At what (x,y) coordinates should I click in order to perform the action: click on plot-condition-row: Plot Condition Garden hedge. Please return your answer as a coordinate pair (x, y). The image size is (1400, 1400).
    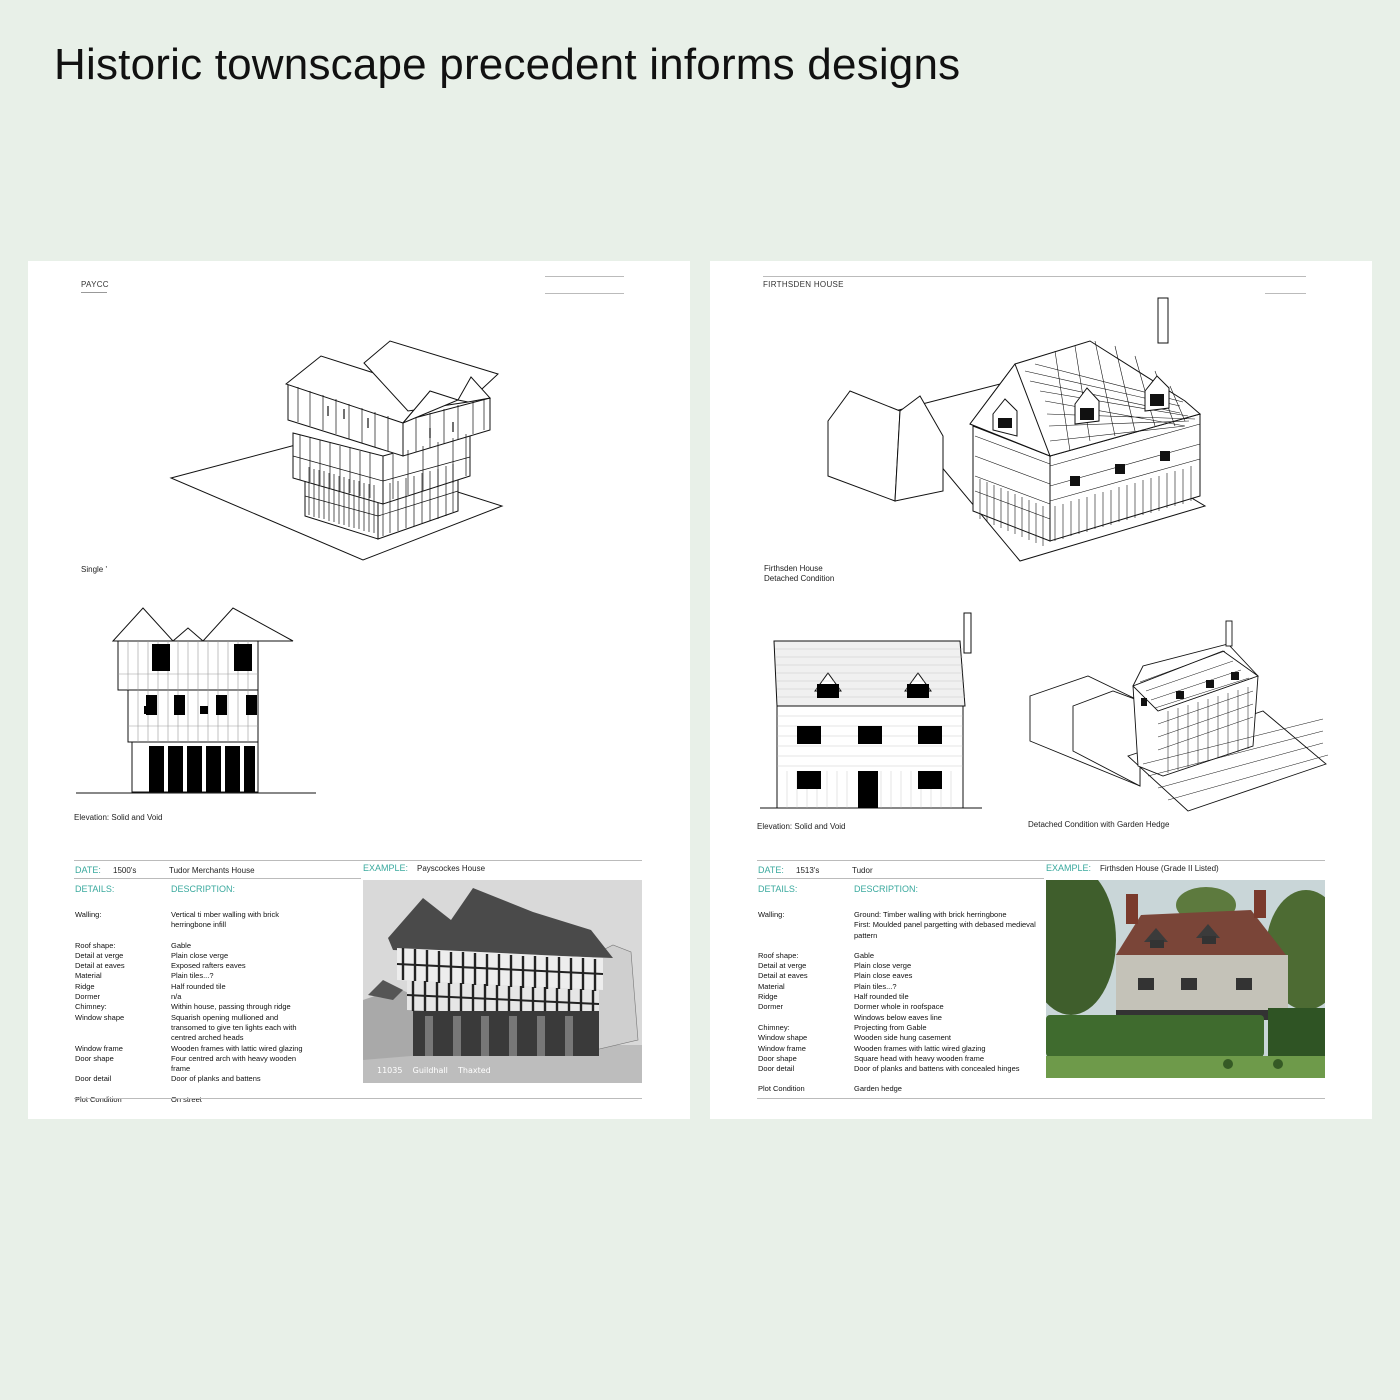
    Looking at the image, I should click on (899, 1089).